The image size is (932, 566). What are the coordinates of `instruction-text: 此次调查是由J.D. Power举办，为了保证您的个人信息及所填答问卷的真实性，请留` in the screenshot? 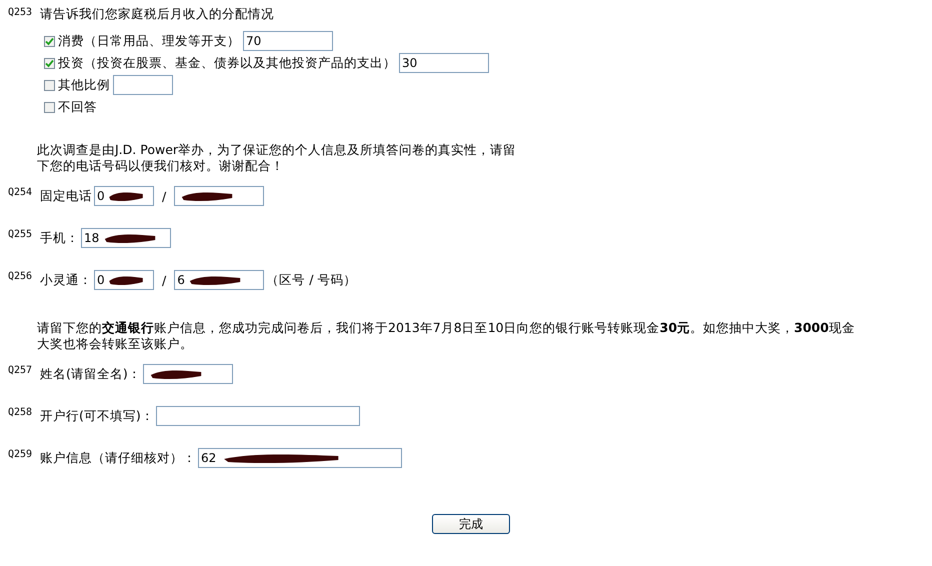 It's located at (277, 150).